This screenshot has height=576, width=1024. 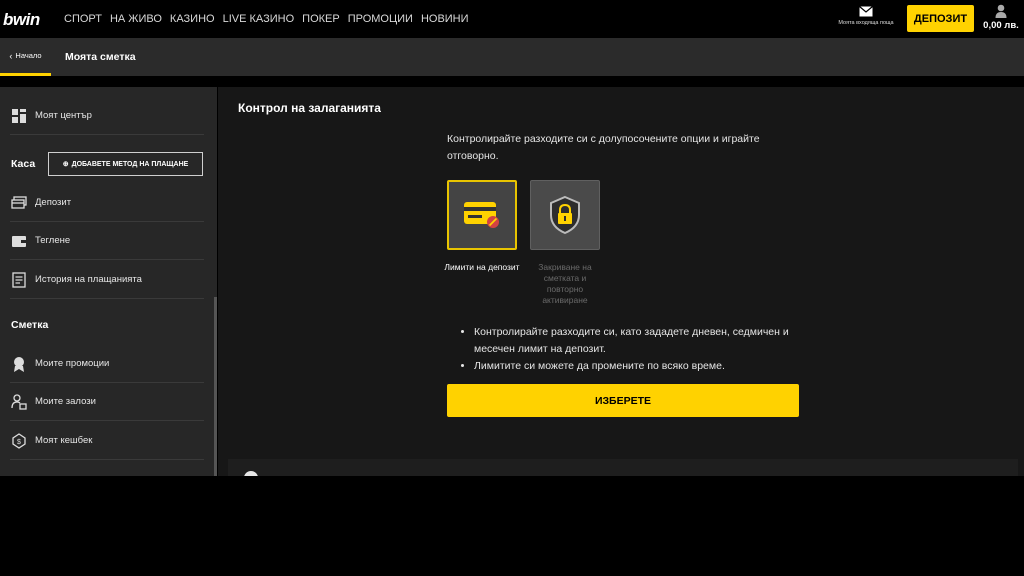 I want to click on sidebar-item-label: Депозит, so click(x=53, y=202).